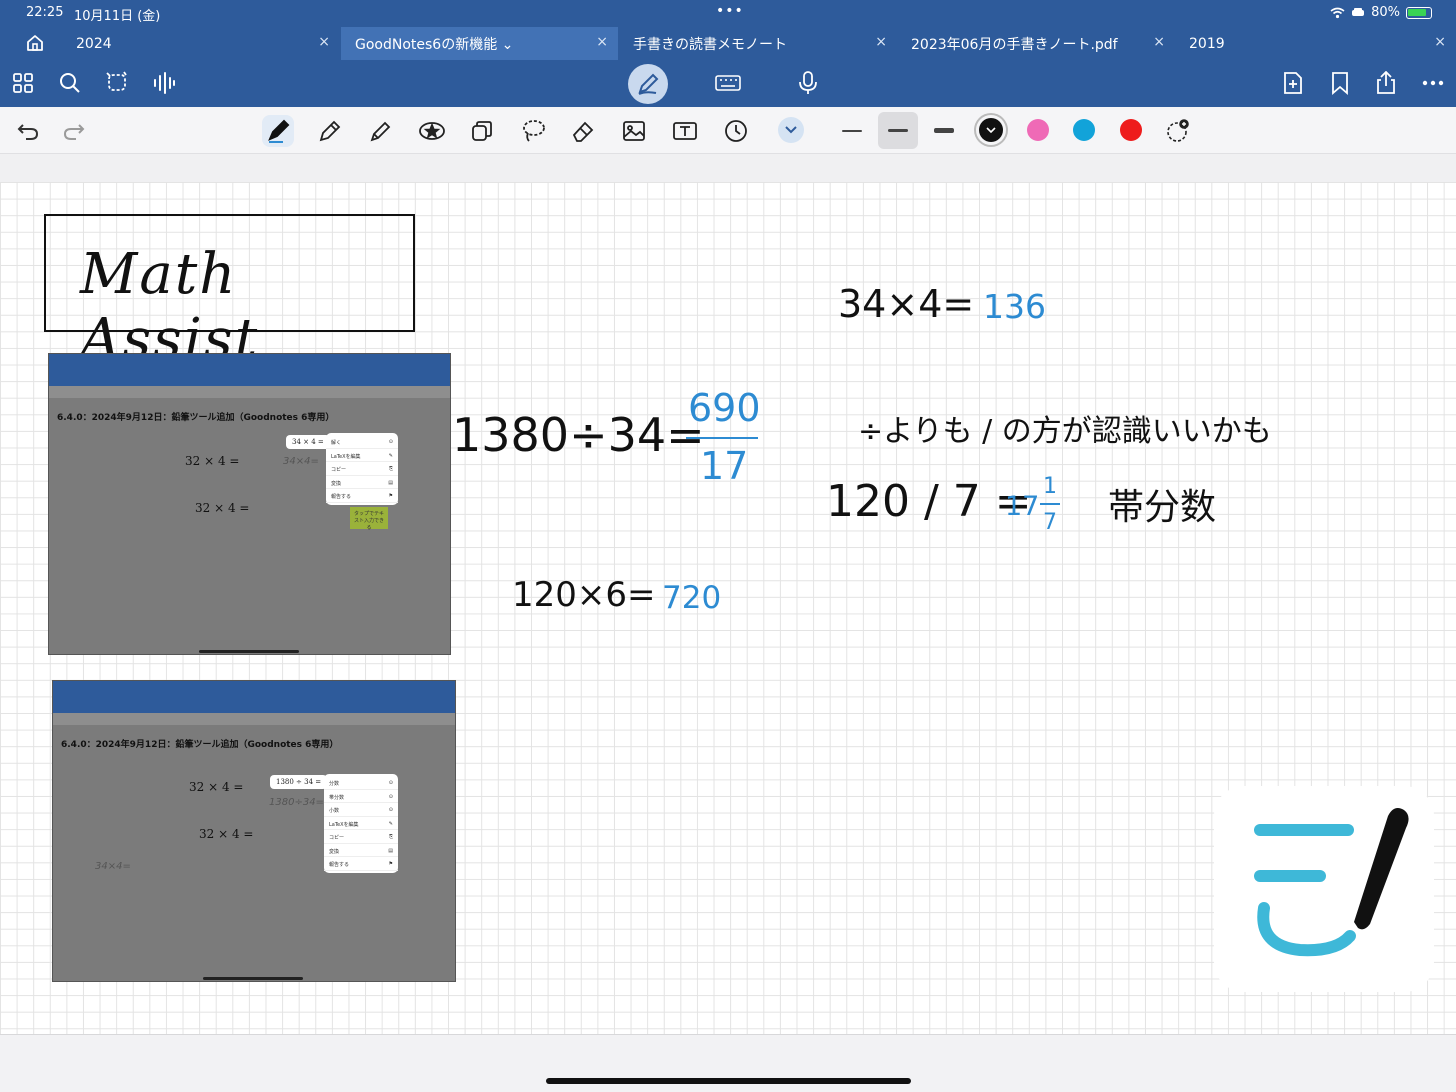 Image resolution: width=1456 pixels, height=1092 pixels. Describe the element at coordinates (1038, 130) in the screenshot. I see `color-pink` at that location.